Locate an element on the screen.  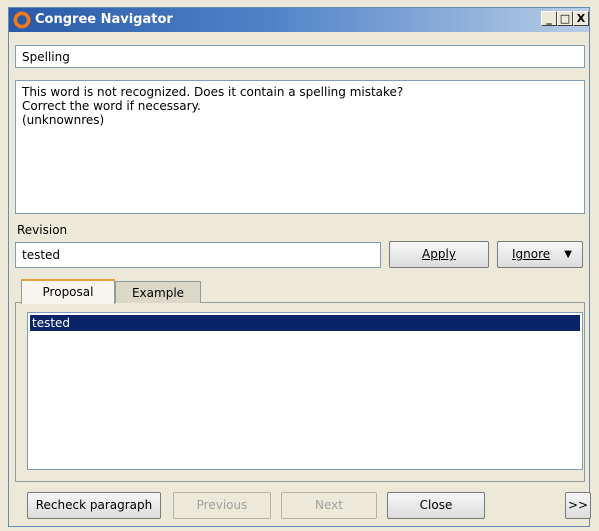
minimize-button: _ is located at coordinates (549, 18).